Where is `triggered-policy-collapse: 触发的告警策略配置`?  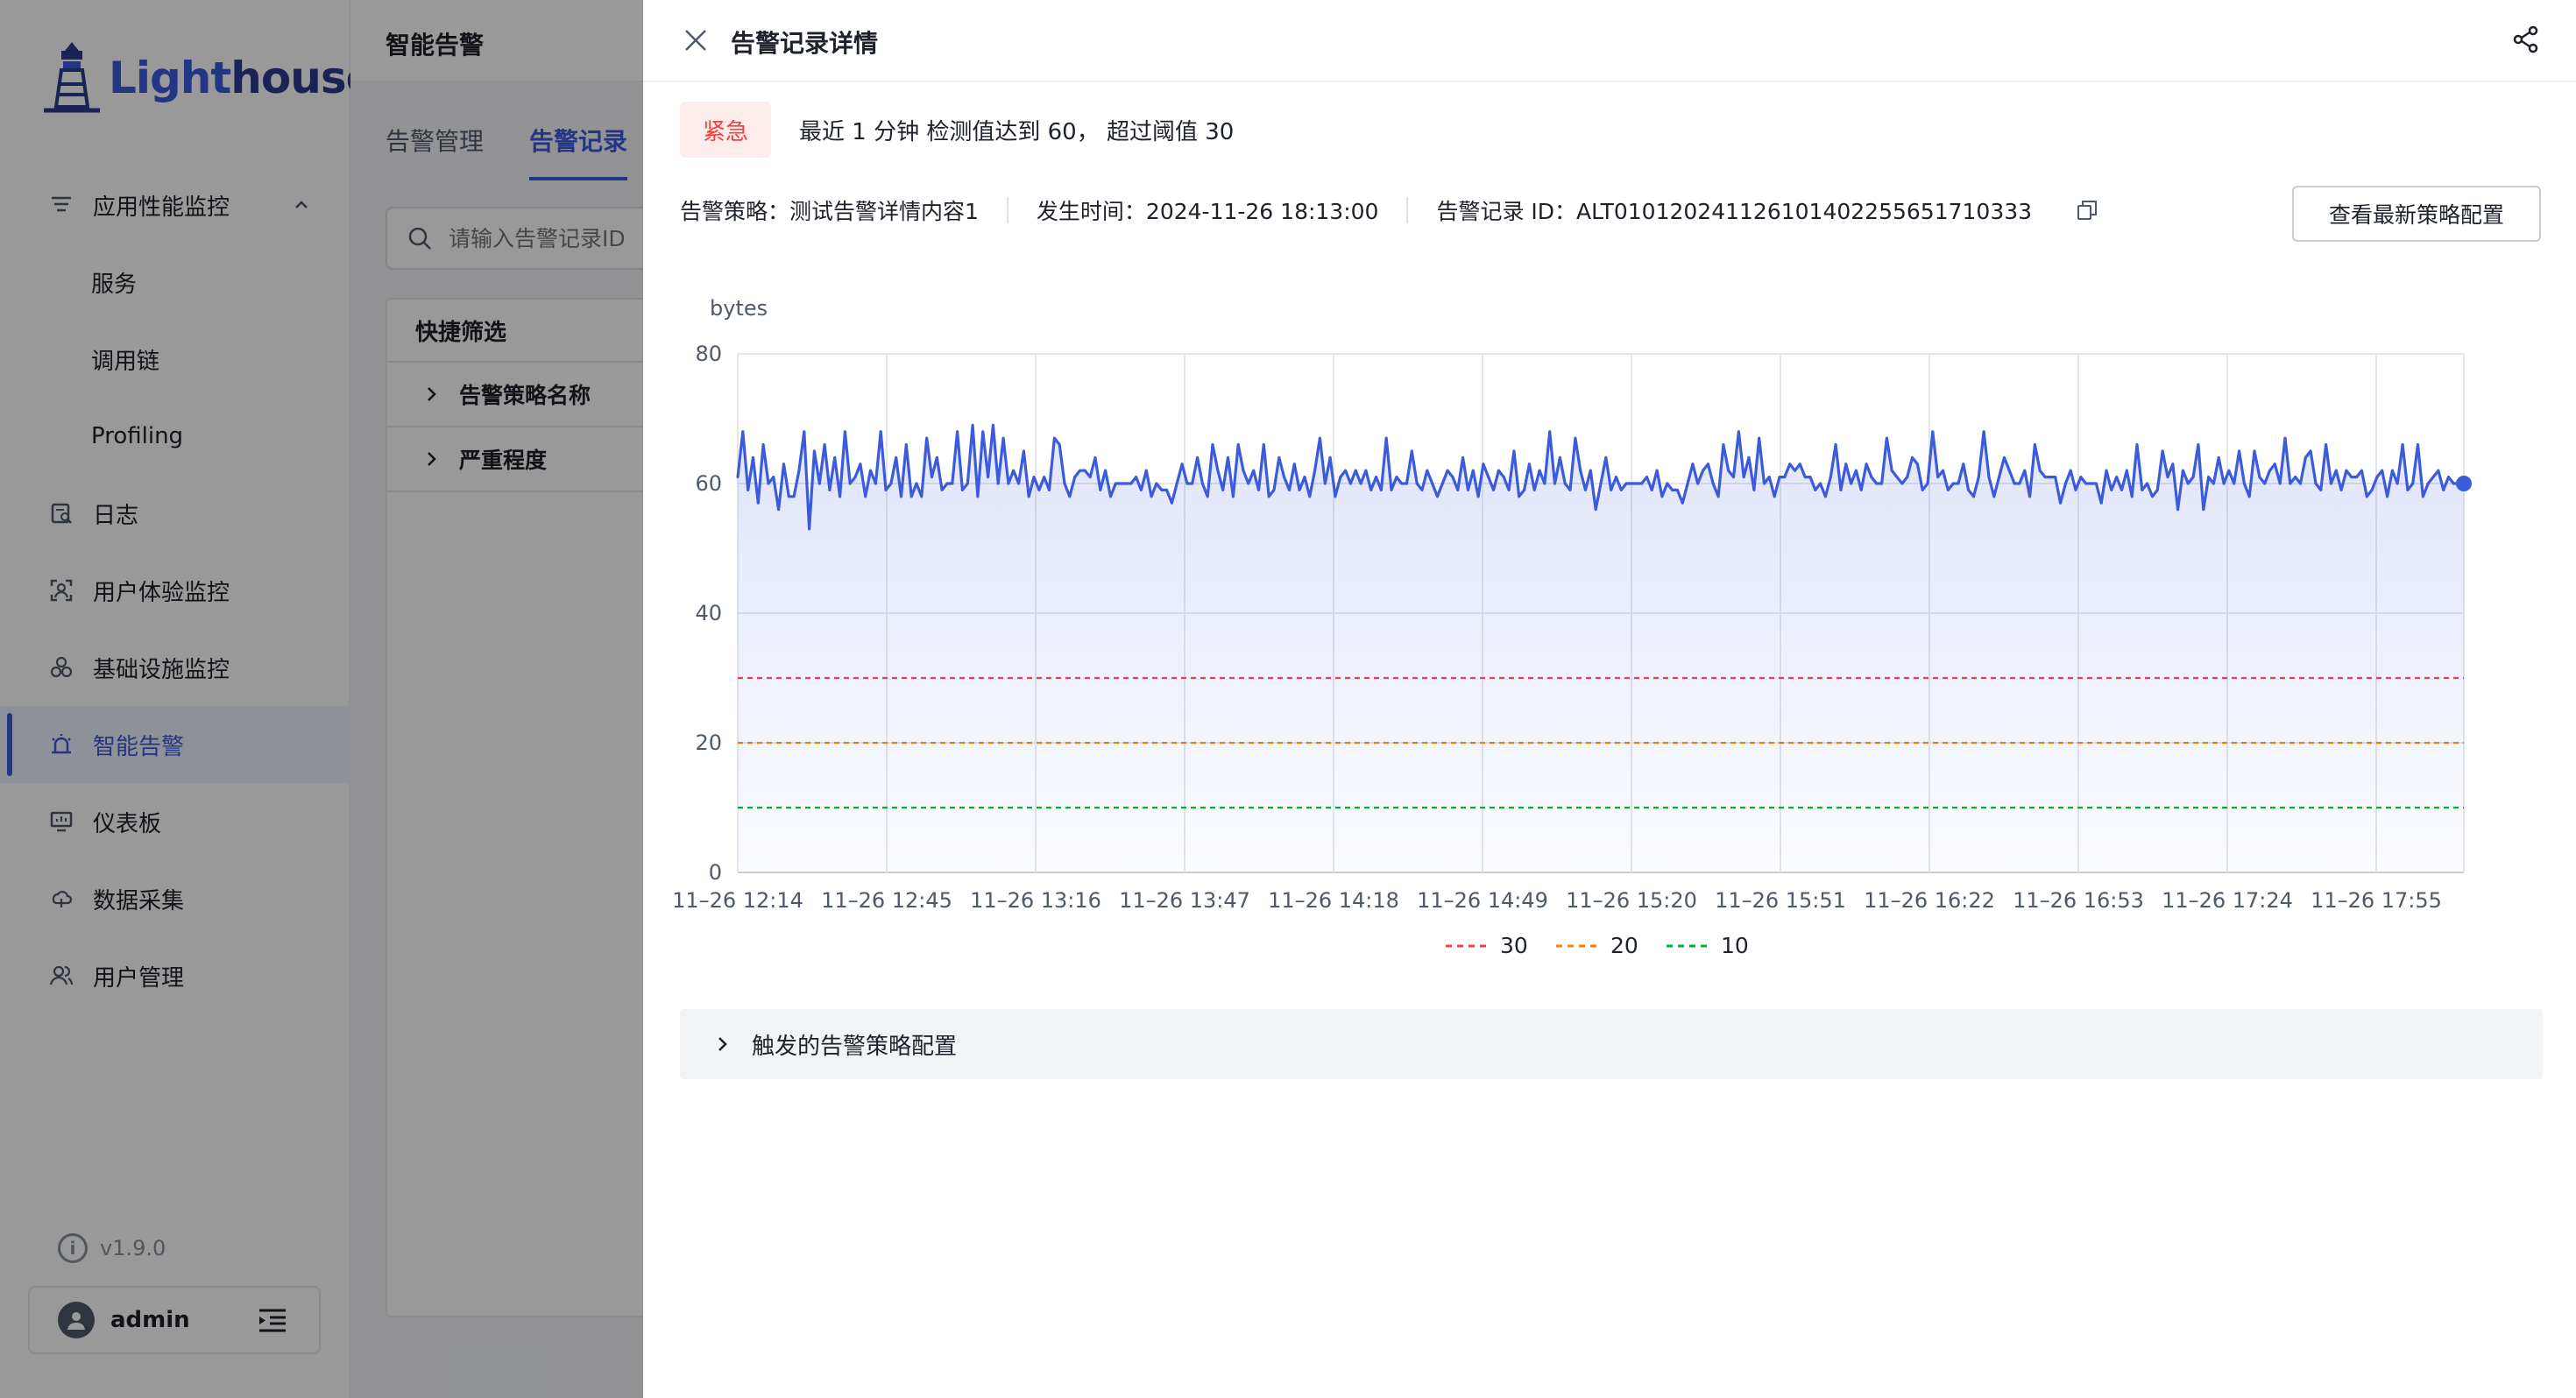
triggered-policy-collapse: 触发的告警策略配置 is located at coordinates (1611, 1044).